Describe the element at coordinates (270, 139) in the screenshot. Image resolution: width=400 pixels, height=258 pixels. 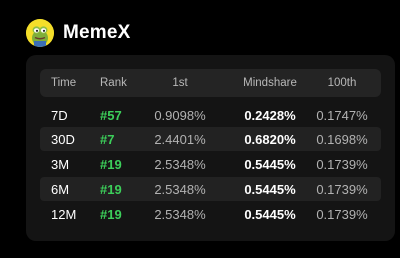
I see `cell-mindshare: 0.6820%` at that location.